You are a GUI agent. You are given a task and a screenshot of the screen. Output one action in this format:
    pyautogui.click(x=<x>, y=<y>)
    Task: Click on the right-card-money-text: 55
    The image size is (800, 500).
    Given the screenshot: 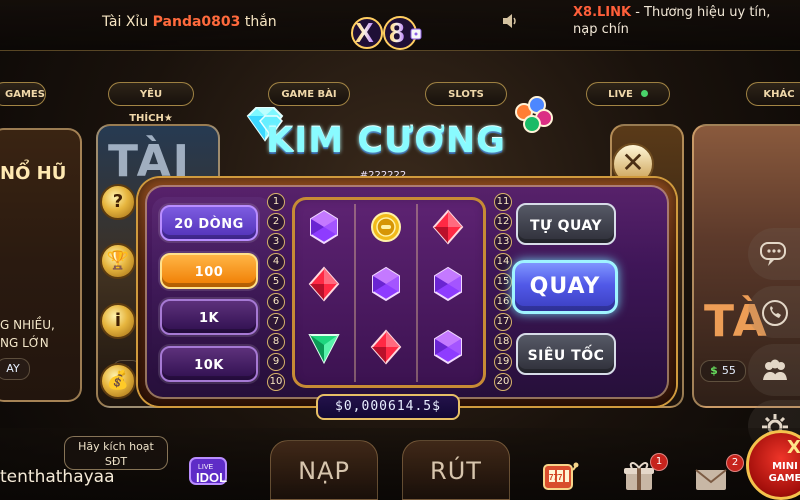 What is the action you would take?
    pyautogui.click(x=728, y=370)
    